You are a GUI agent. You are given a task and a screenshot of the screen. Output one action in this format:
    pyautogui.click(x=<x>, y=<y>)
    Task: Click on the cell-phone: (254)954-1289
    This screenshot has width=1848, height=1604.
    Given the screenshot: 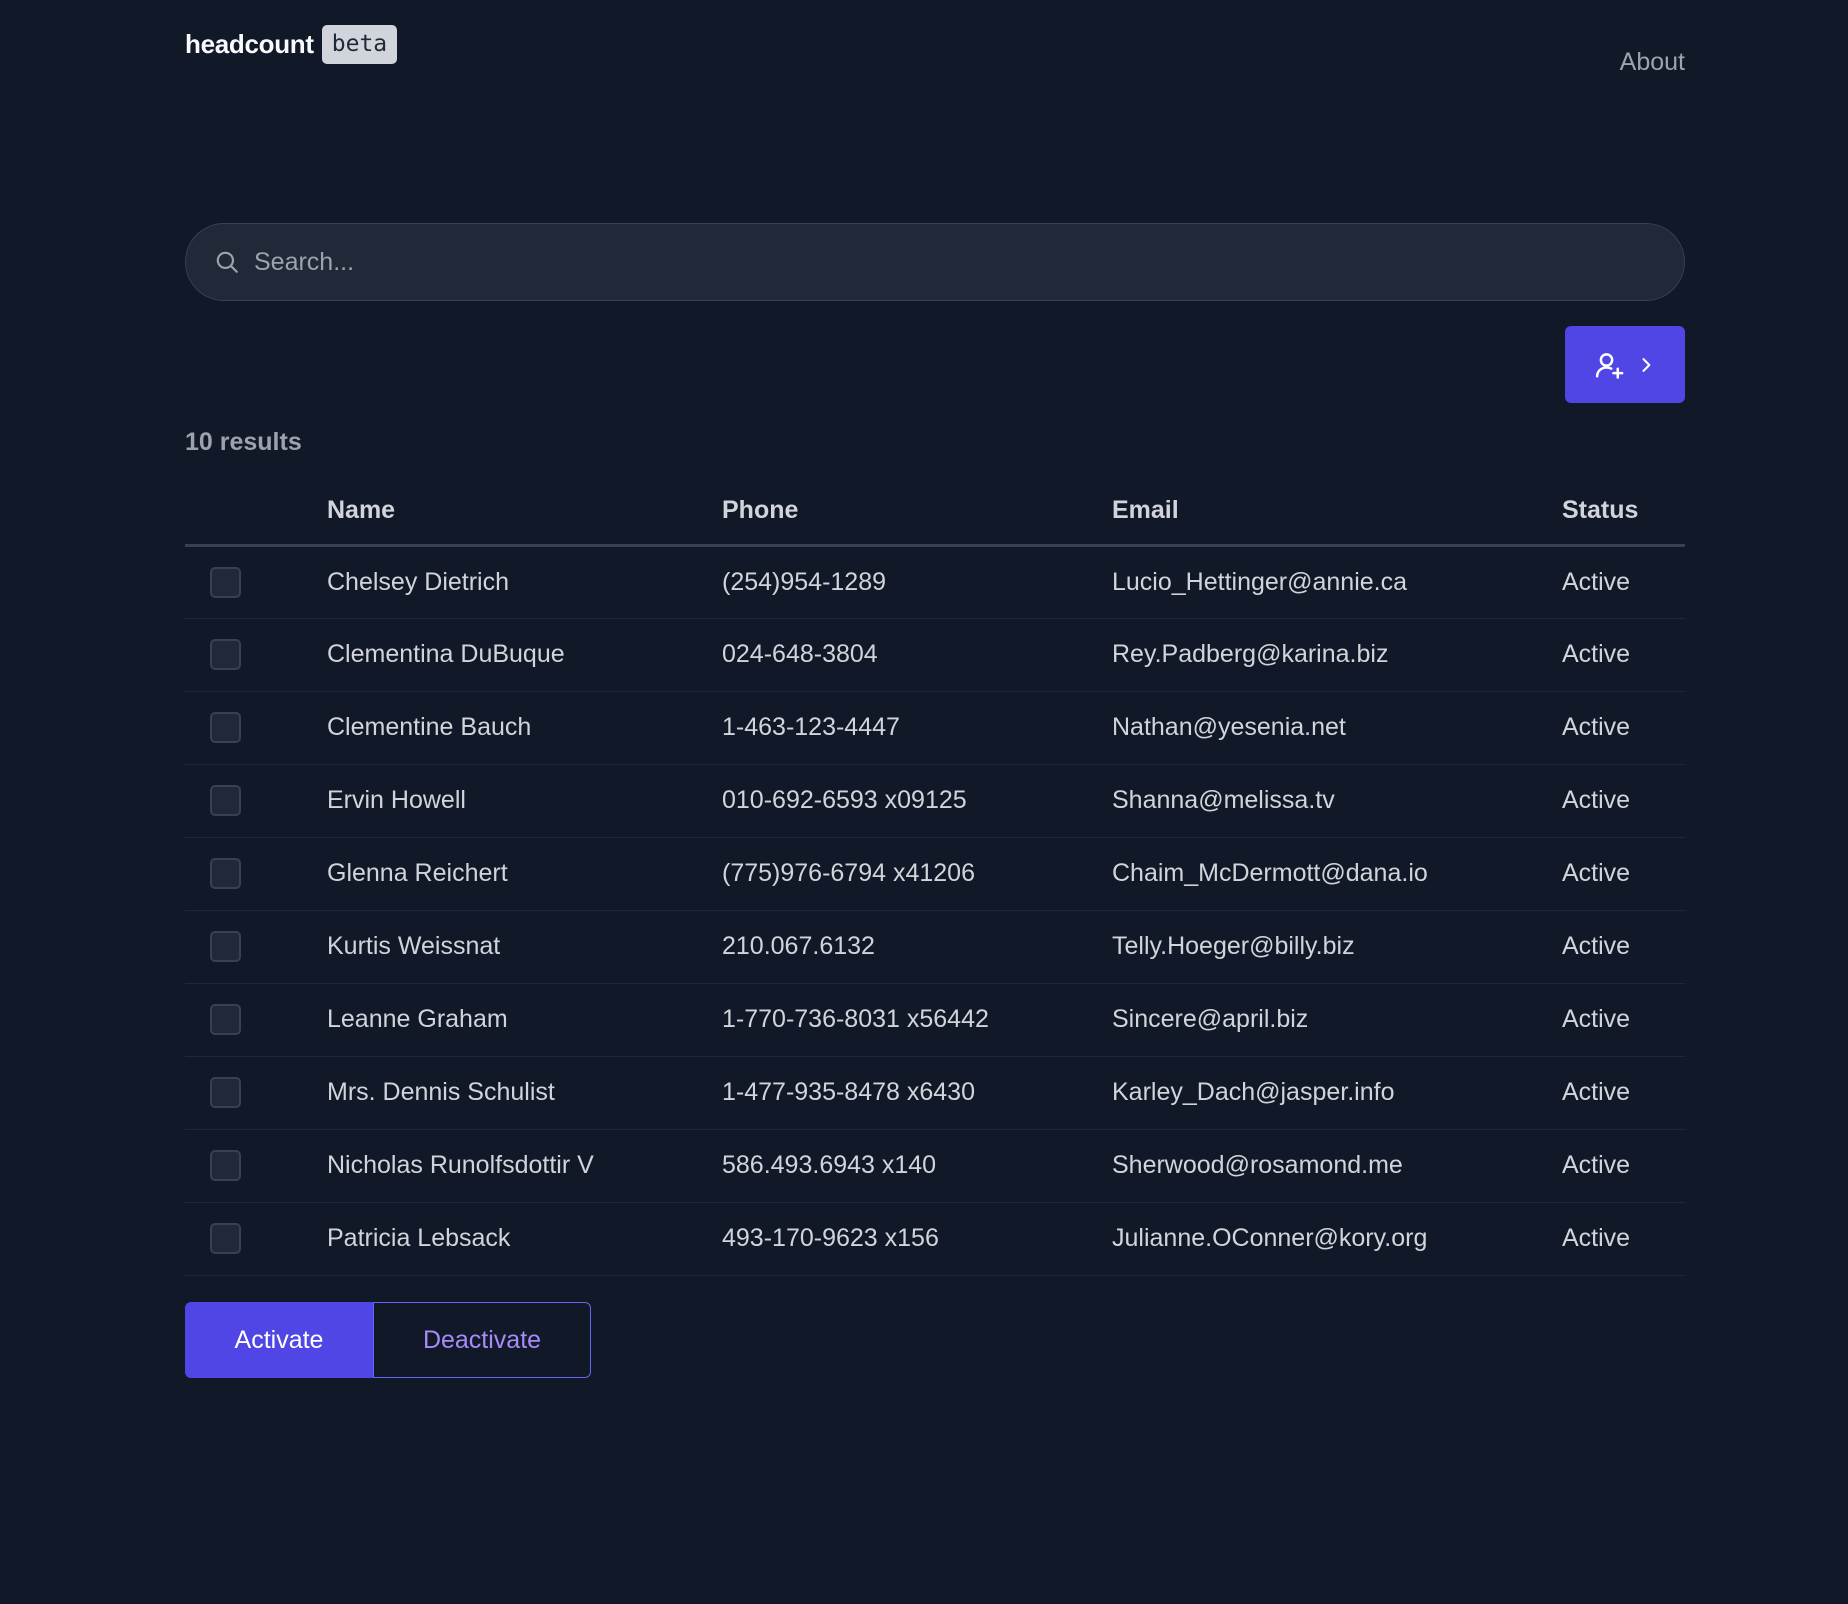 What is the action you would take?
    pyautogui.click(x=917, y=582)
    